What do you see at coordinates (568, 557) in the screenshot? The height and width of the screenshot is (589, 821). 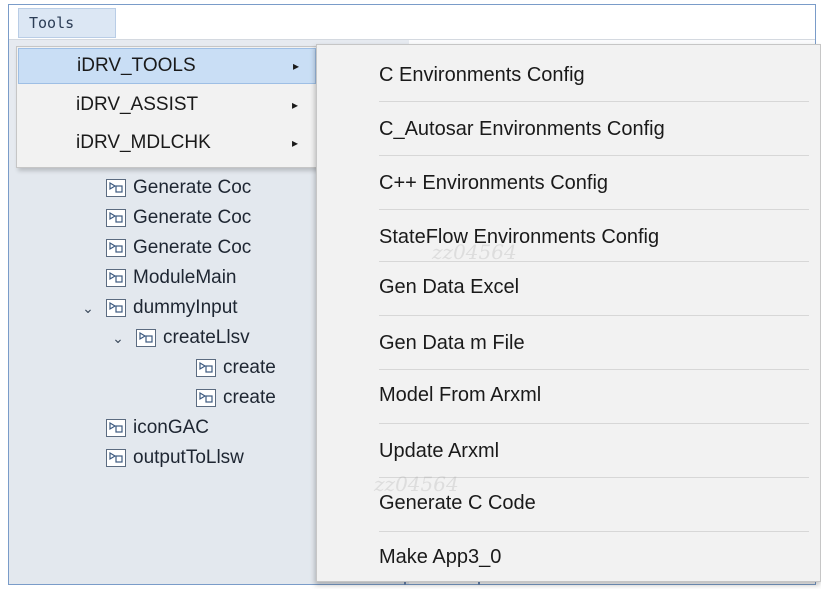 I see `menu-item-make-app3-0: Make App3_0` at bounding box center [568, 557].